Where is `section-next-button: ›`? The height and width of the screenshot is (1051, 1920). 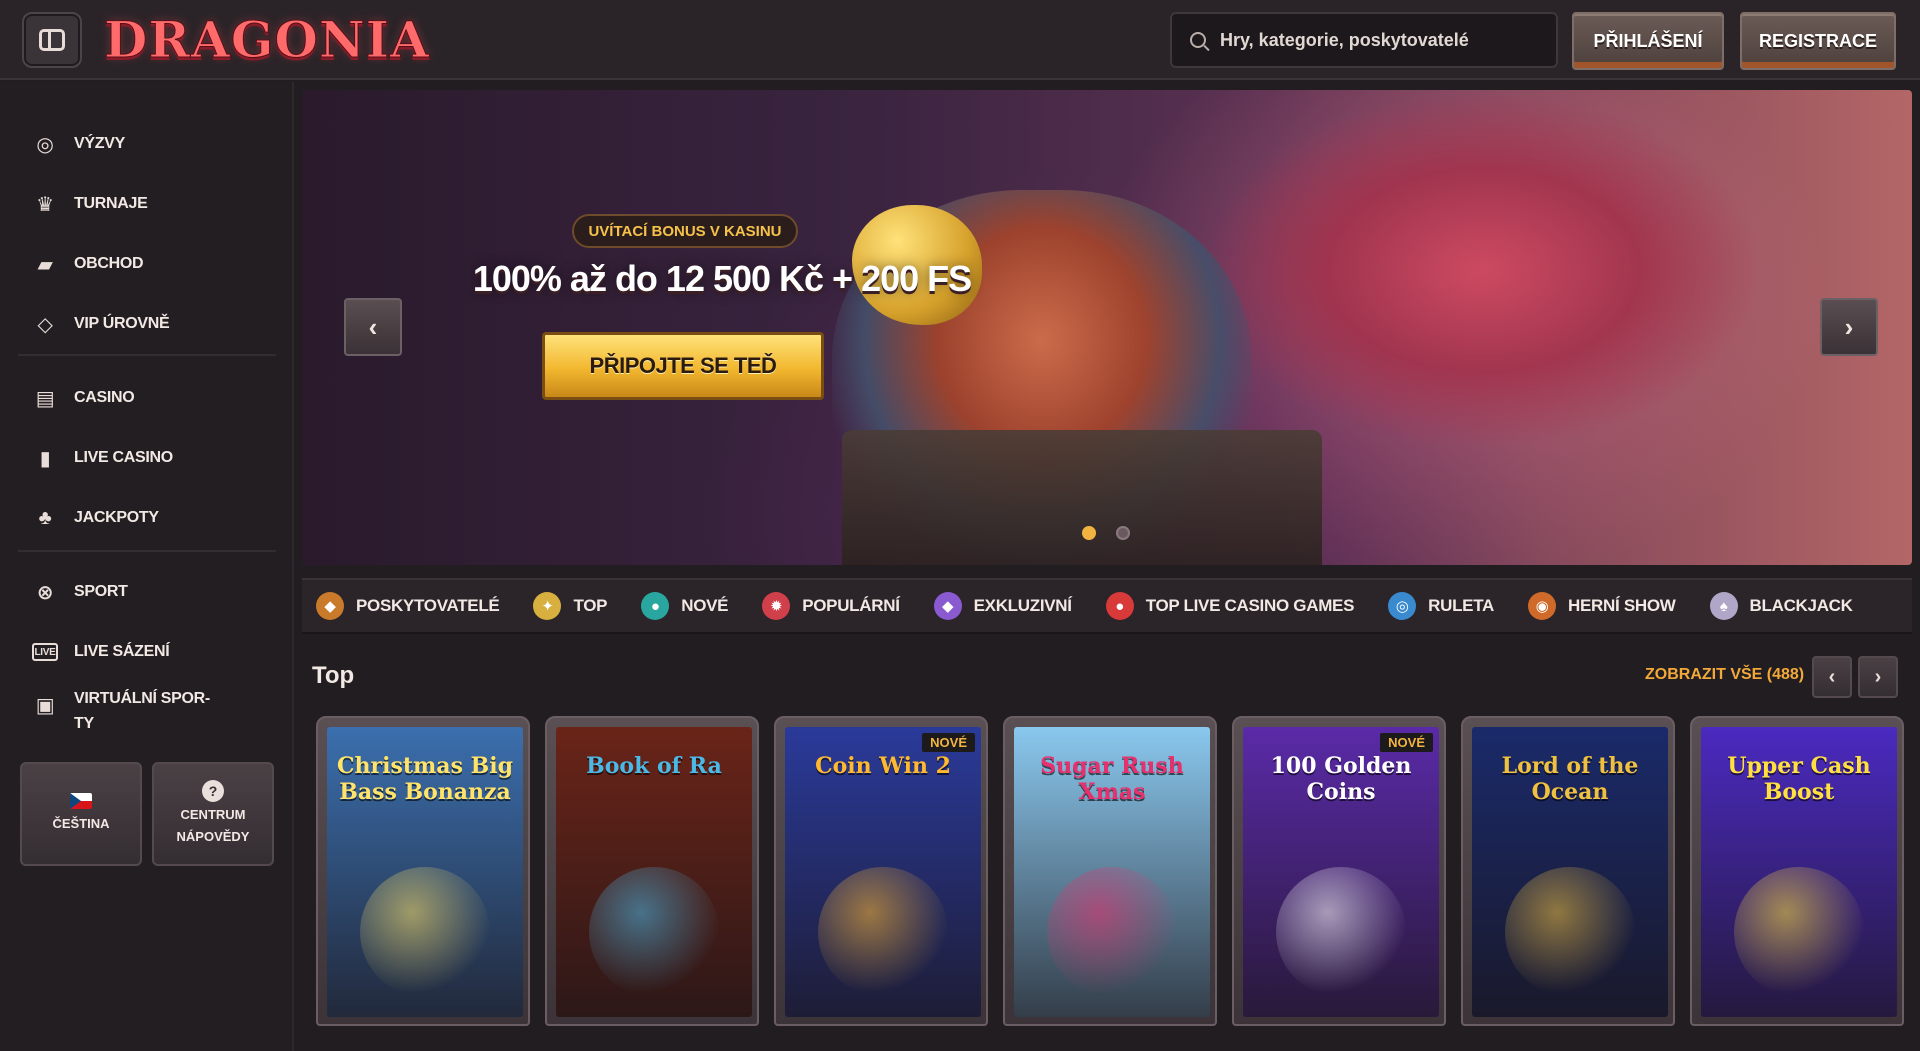
section-next-button: › is located at coordinates (1878, 677).